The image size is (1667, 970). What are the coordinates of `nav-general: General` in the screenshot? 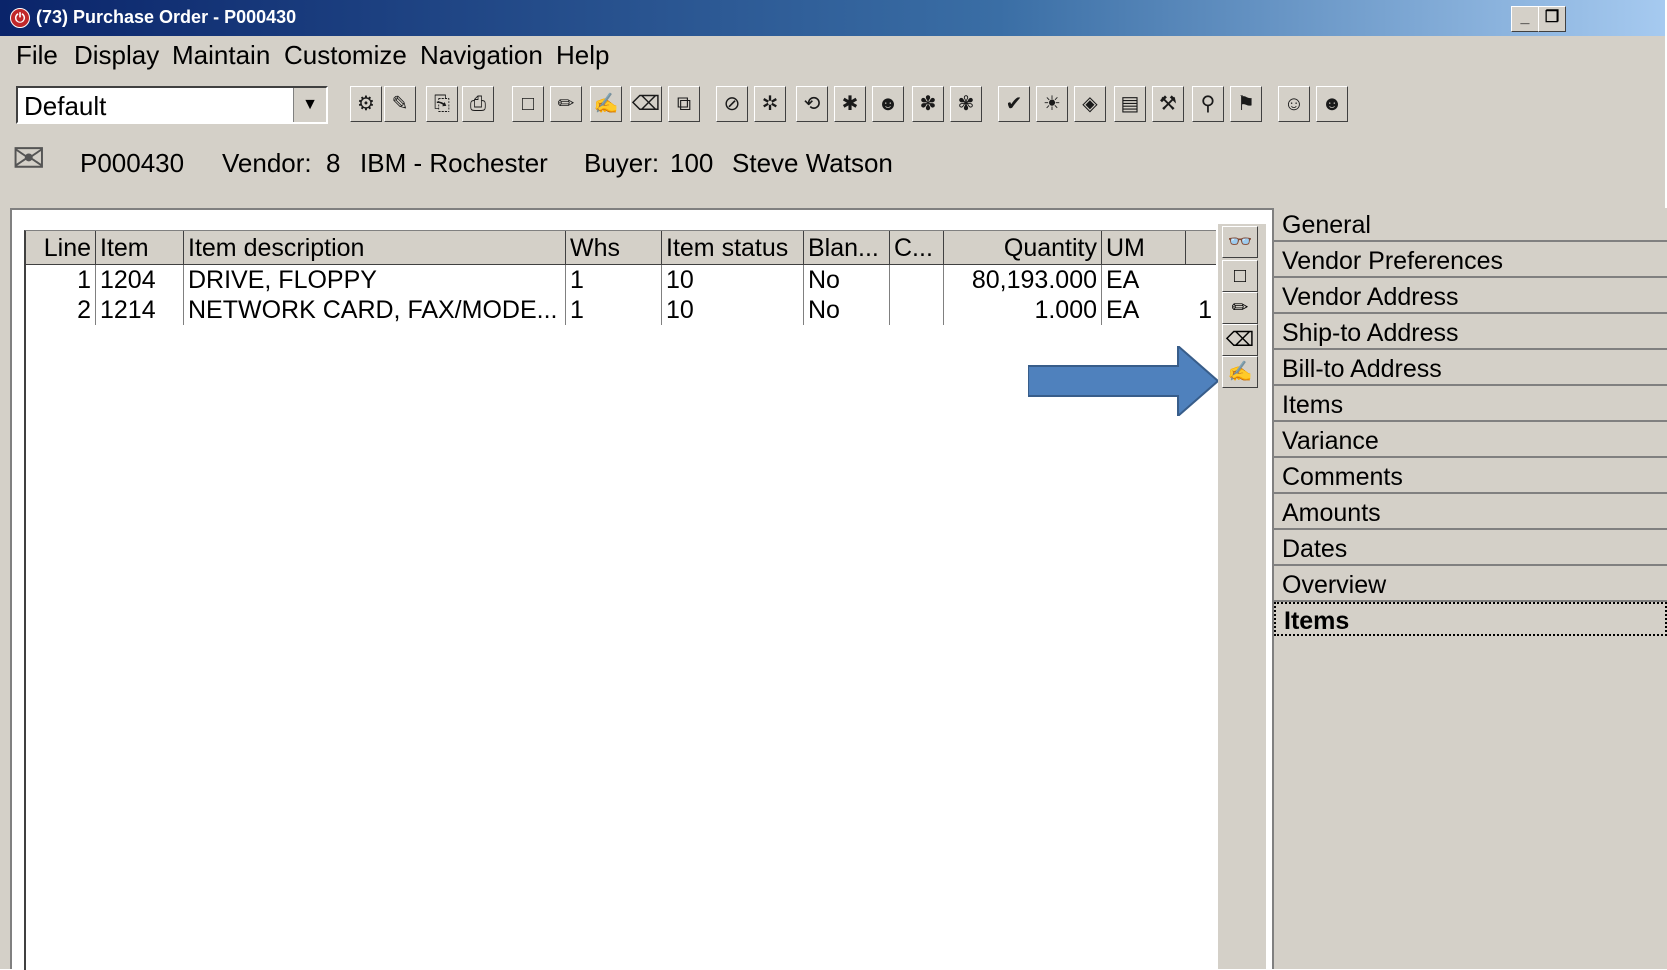 It's located at (1470, 225).